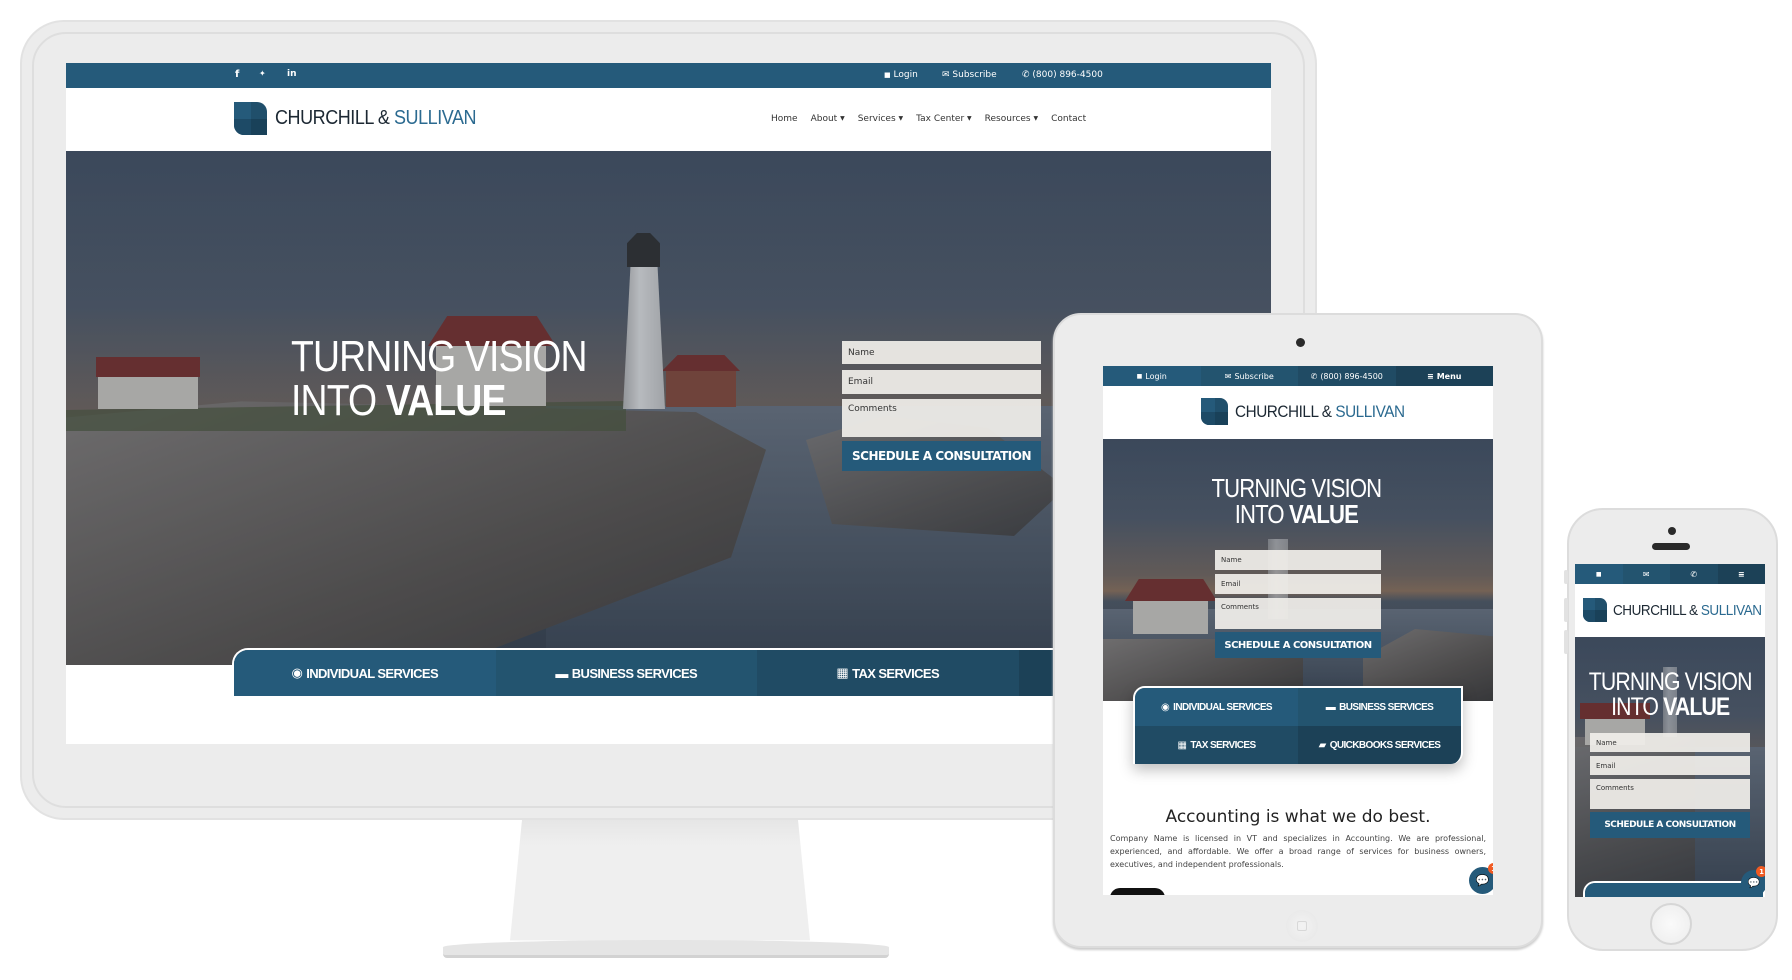  I want to click on linkedin-icon: in, so click(292, 74).